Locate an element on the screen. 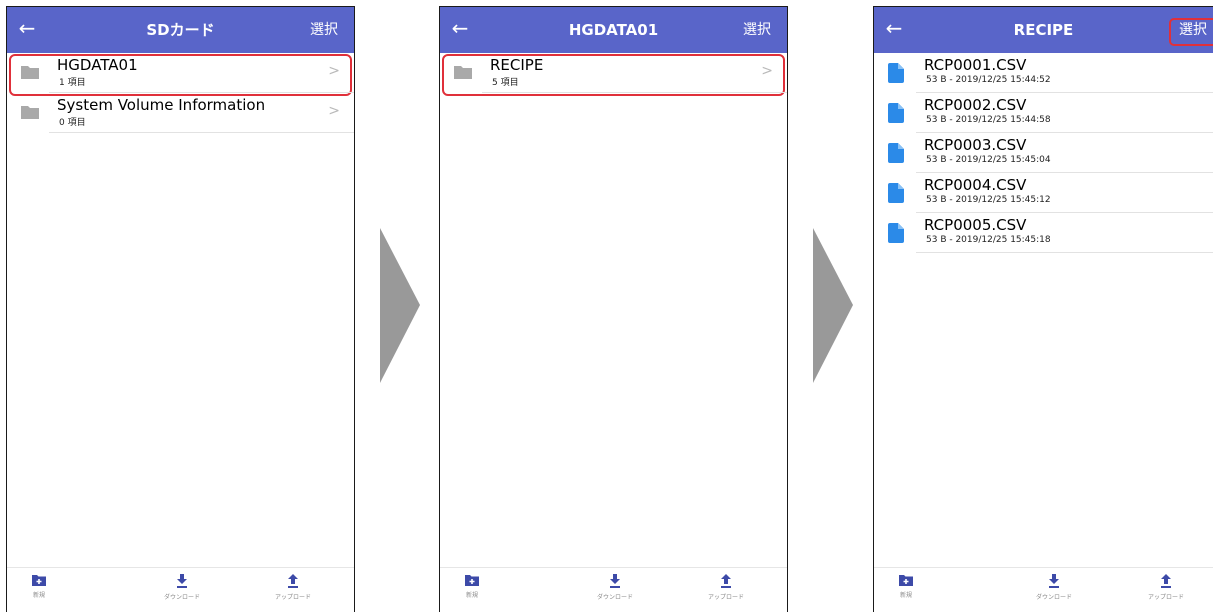  item-subtitle: 53 B - 2019/12/25 15:45:04 is located at coordinates (988, 160).